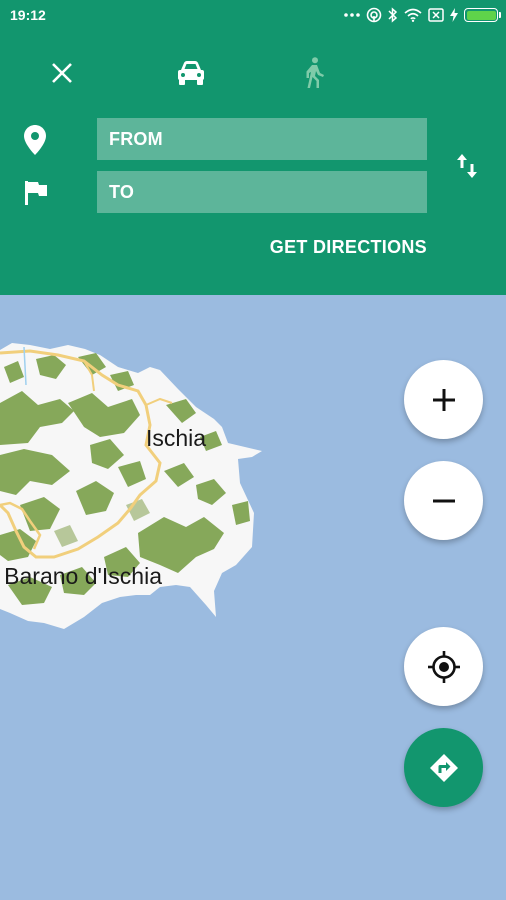  Describe the element at coordinates (176, 438) in the screenshot. I see `map-label-ischia: Ischia` at that location.